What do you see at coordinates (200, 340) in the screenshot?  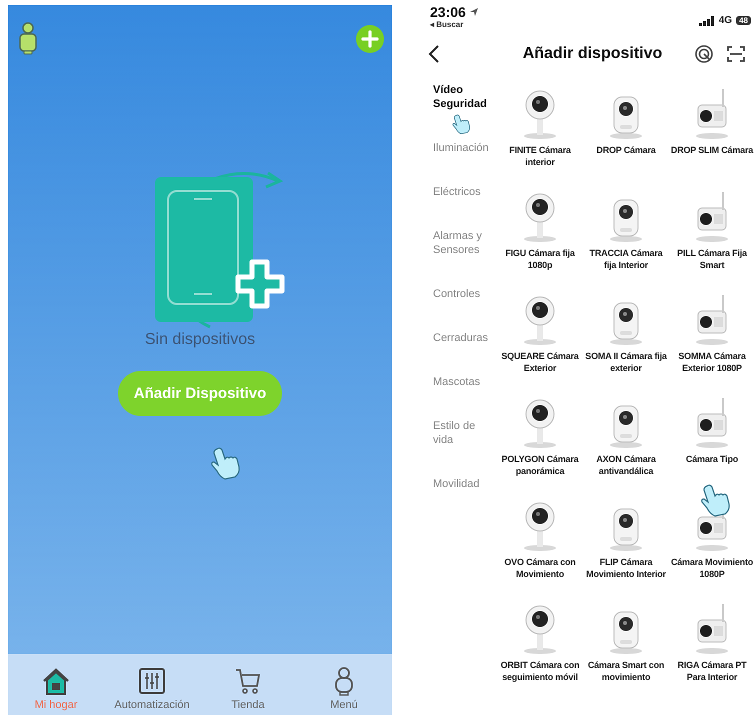 I see `empty-message: Sin dispositivos` at bounding box center [200, 340].